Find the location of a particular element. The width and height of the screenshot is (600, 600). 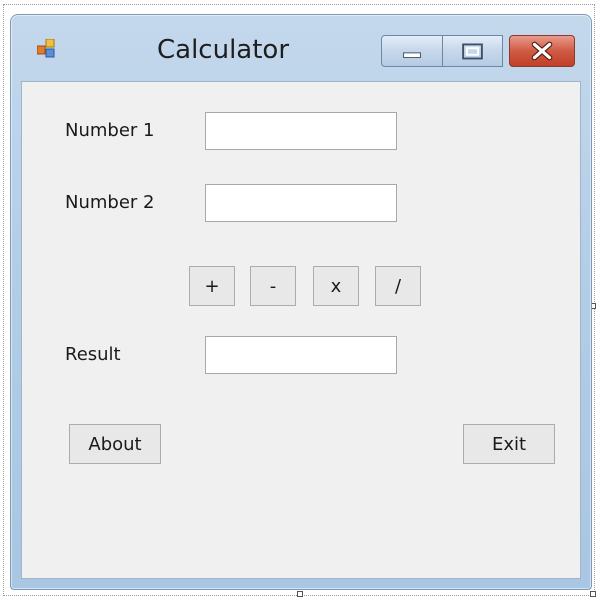

window-title: Calculator is located at coordinates (223, 50).